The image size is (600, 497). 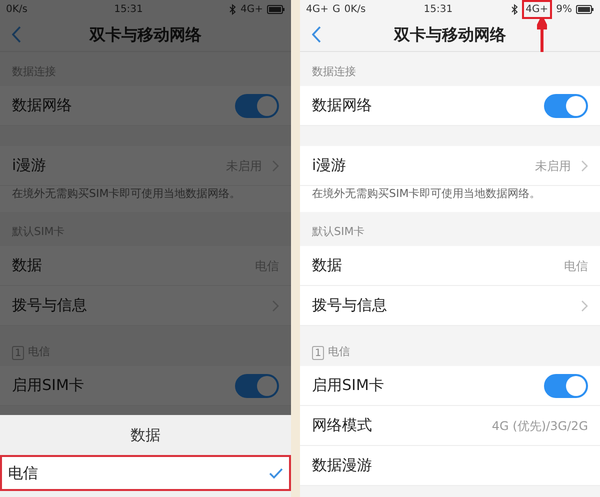 What do you see at coordinates (342, 425) in the screenshot?
I see `setting-label: 网络模式` at bounding box center [342, 425].